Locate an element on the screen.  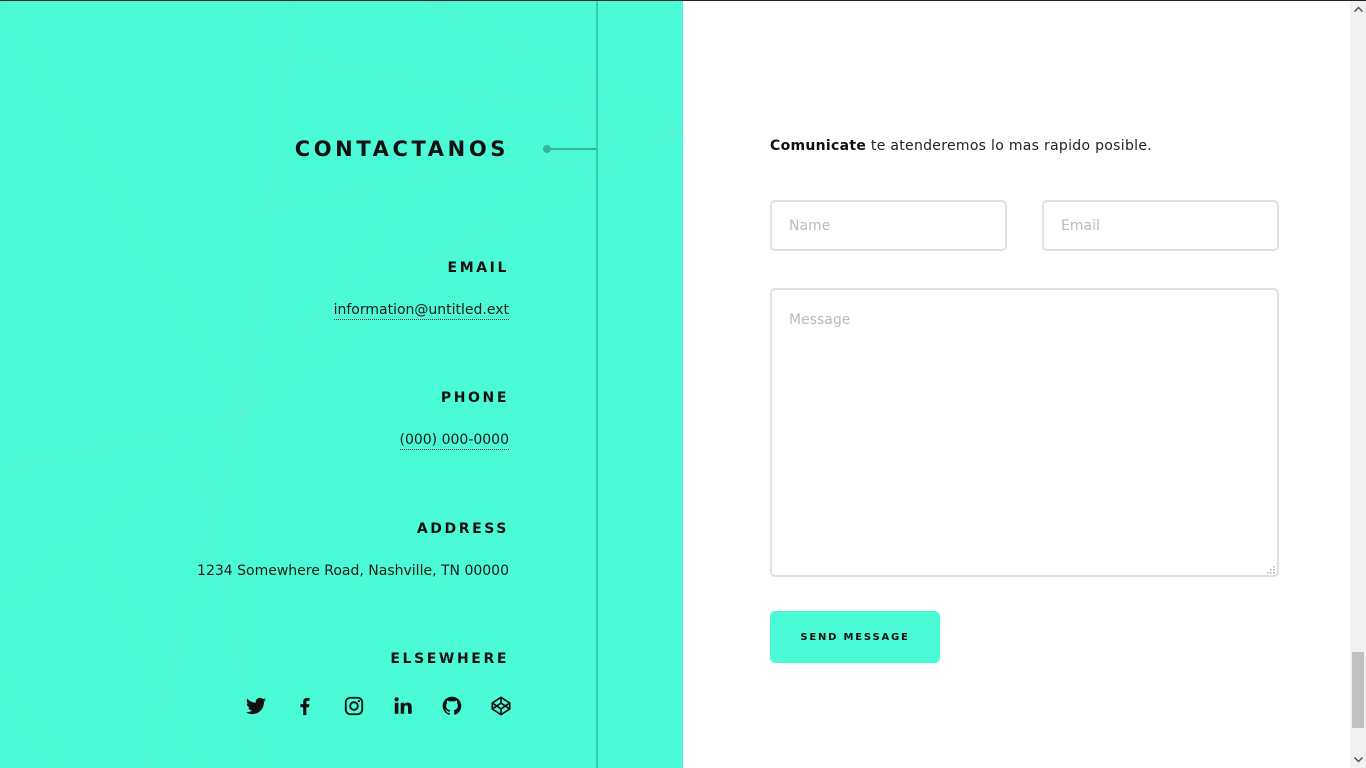
name-input is located at coordinates (888, 225).